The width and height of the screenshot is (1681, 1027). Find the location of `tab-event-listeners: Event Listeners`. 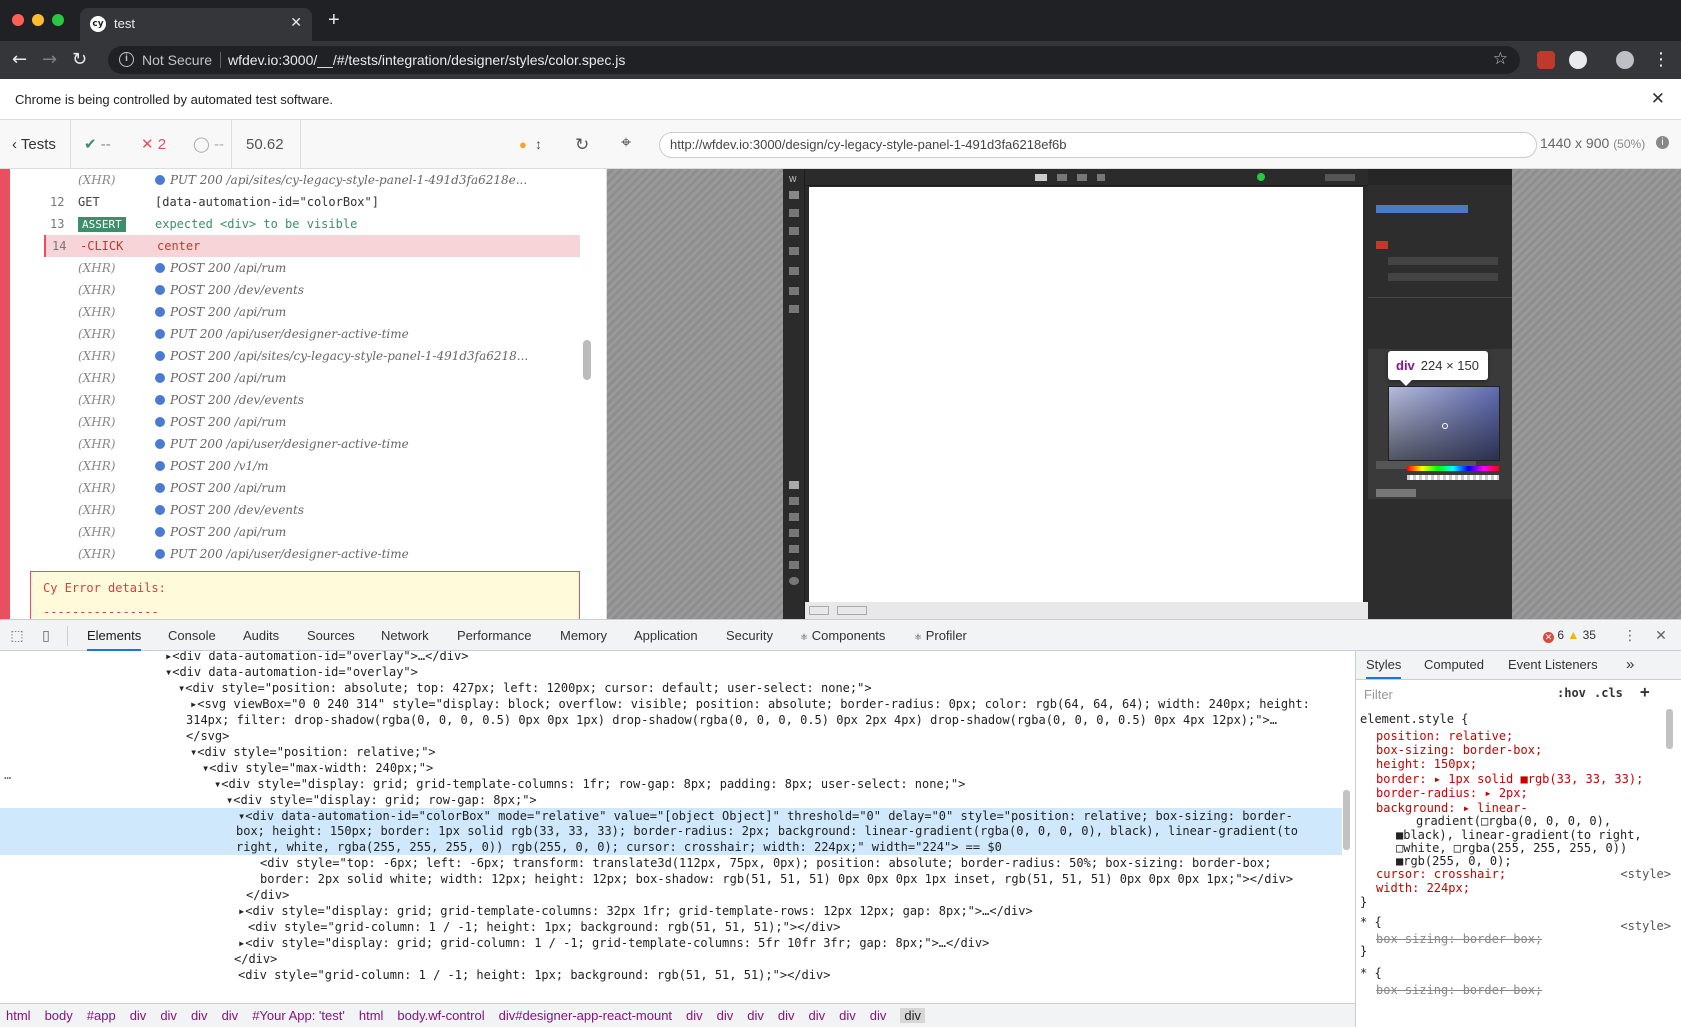

tab-event-listeners: Event Listeners is located at coordinates (1553, 665).